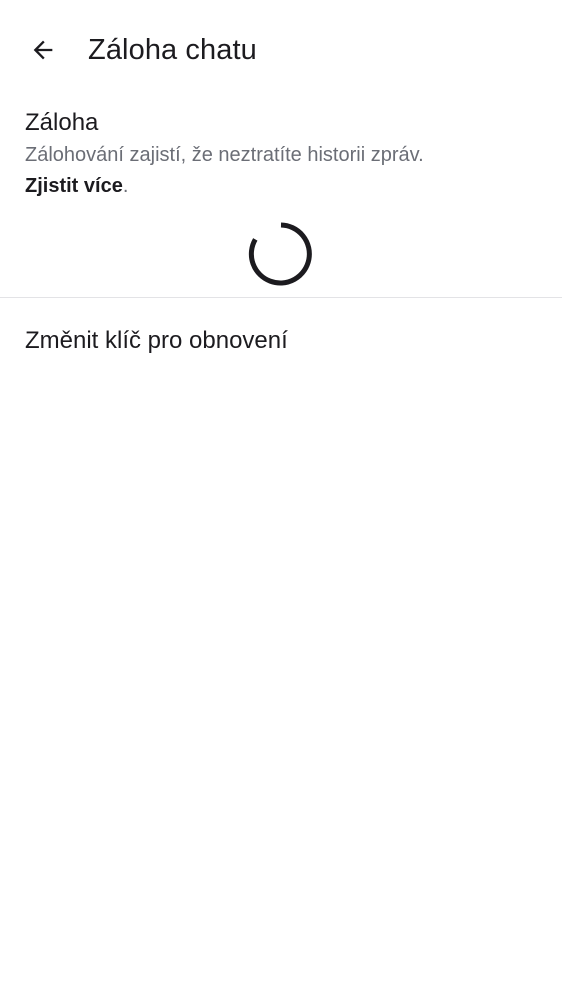 Image resolution: width=562 pixels, height=1000 pixels. Describe the element at coordinates (74, 186) in the screenshot. I see `learn-more-link: Zjistit více` at that location.